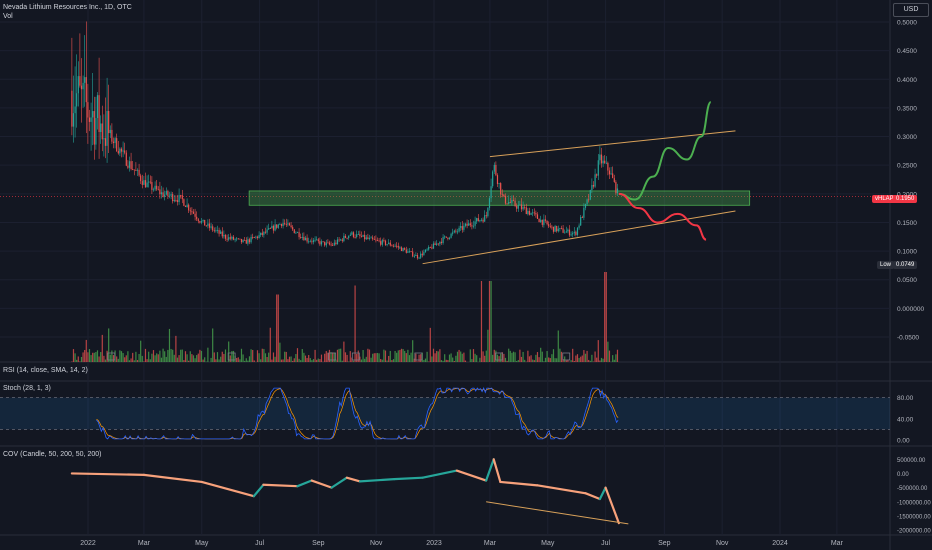 This screenshot has width=932, height=550. I want to click on symbol-legend: Nevada Lithium Resources Inc., 1D, OTC, so click(67, 7).